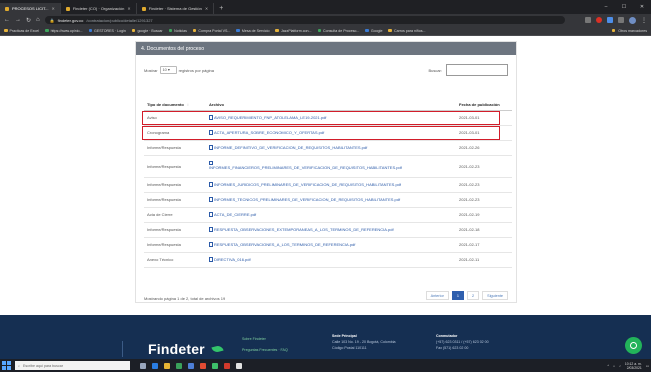 The width and height of the screenshot is (651, 372). What do you see at coordinates (155, 365) in the screenshot?
I see `edge-icon` at bounding box center [155, 365].